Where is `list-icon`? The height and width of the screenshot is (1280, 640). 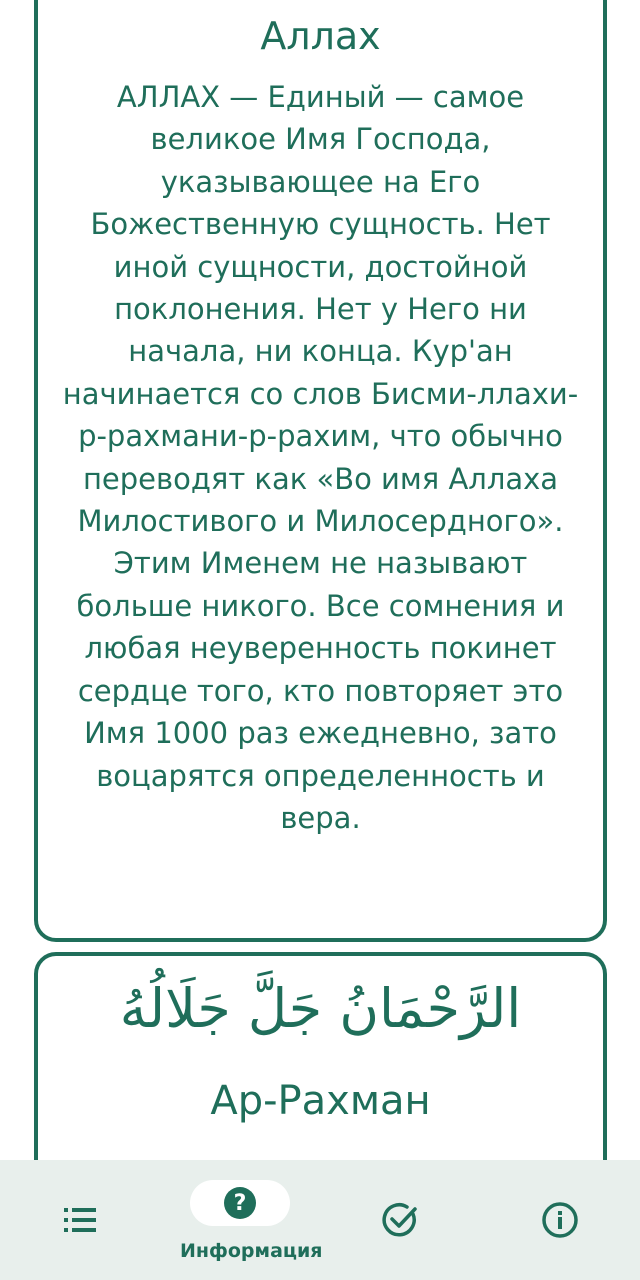 list-icon is located at coordinates (80, 1220).